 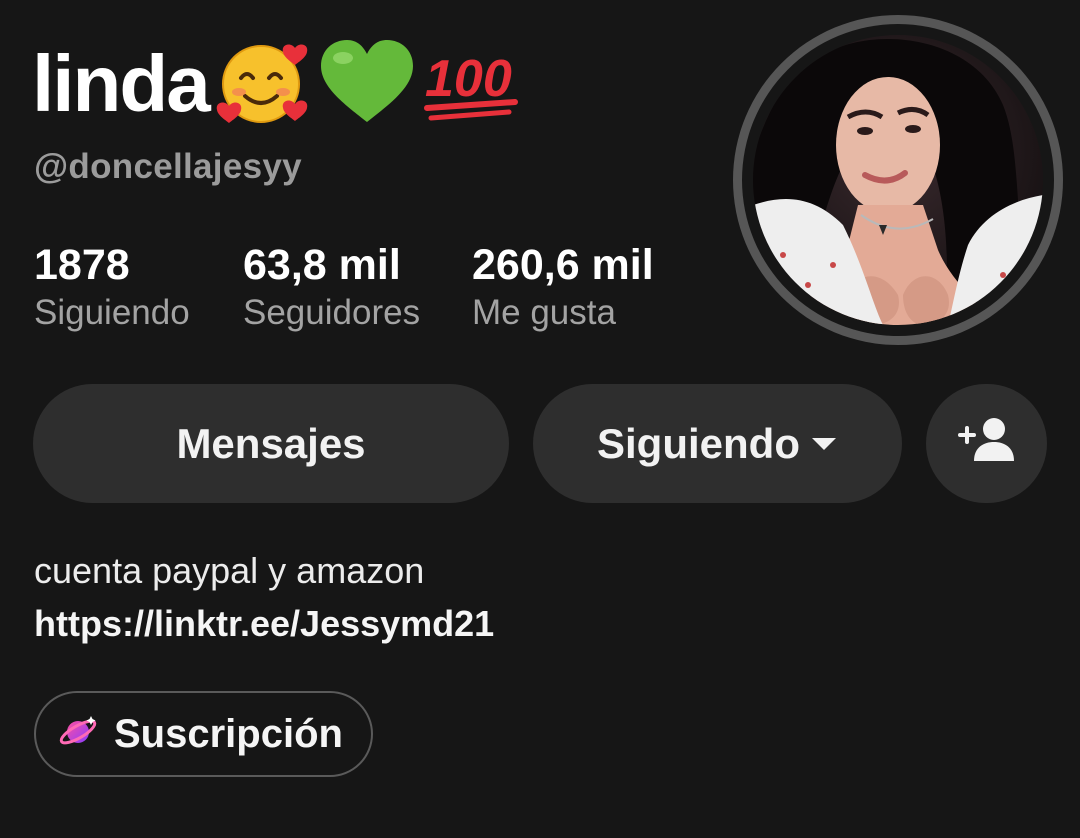 I want to click on following-button-label: Siguiendo, so click(x=698, y=443).